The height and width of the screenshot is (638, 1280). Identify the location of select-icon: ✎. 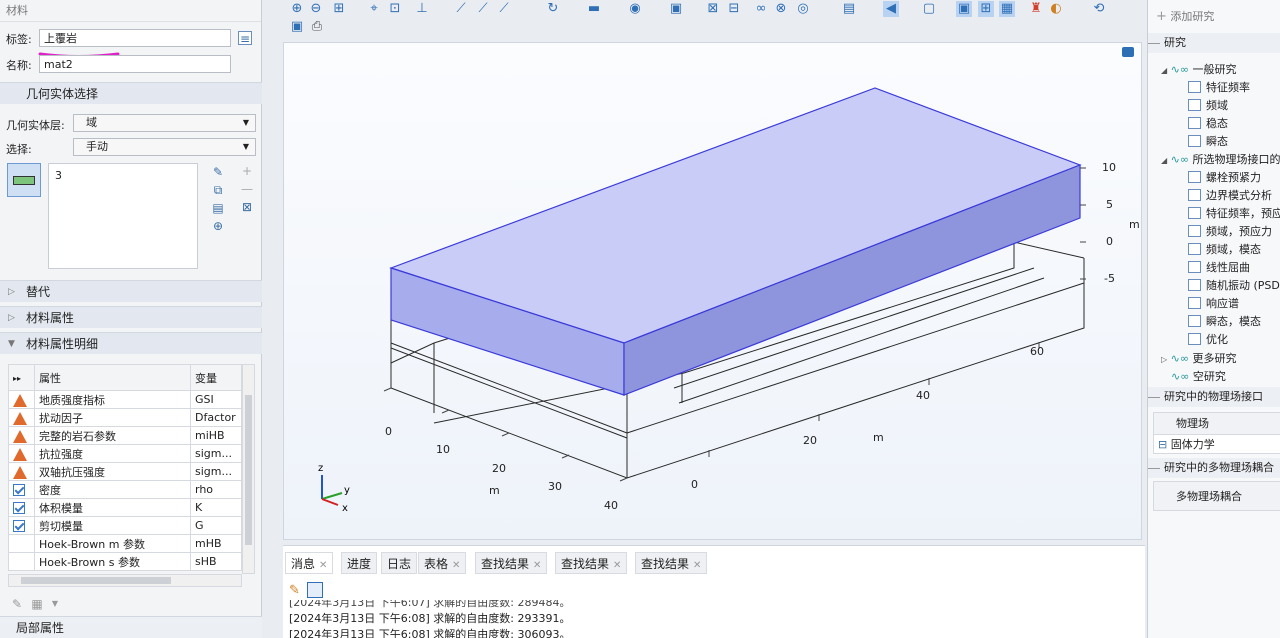
(218, 172).